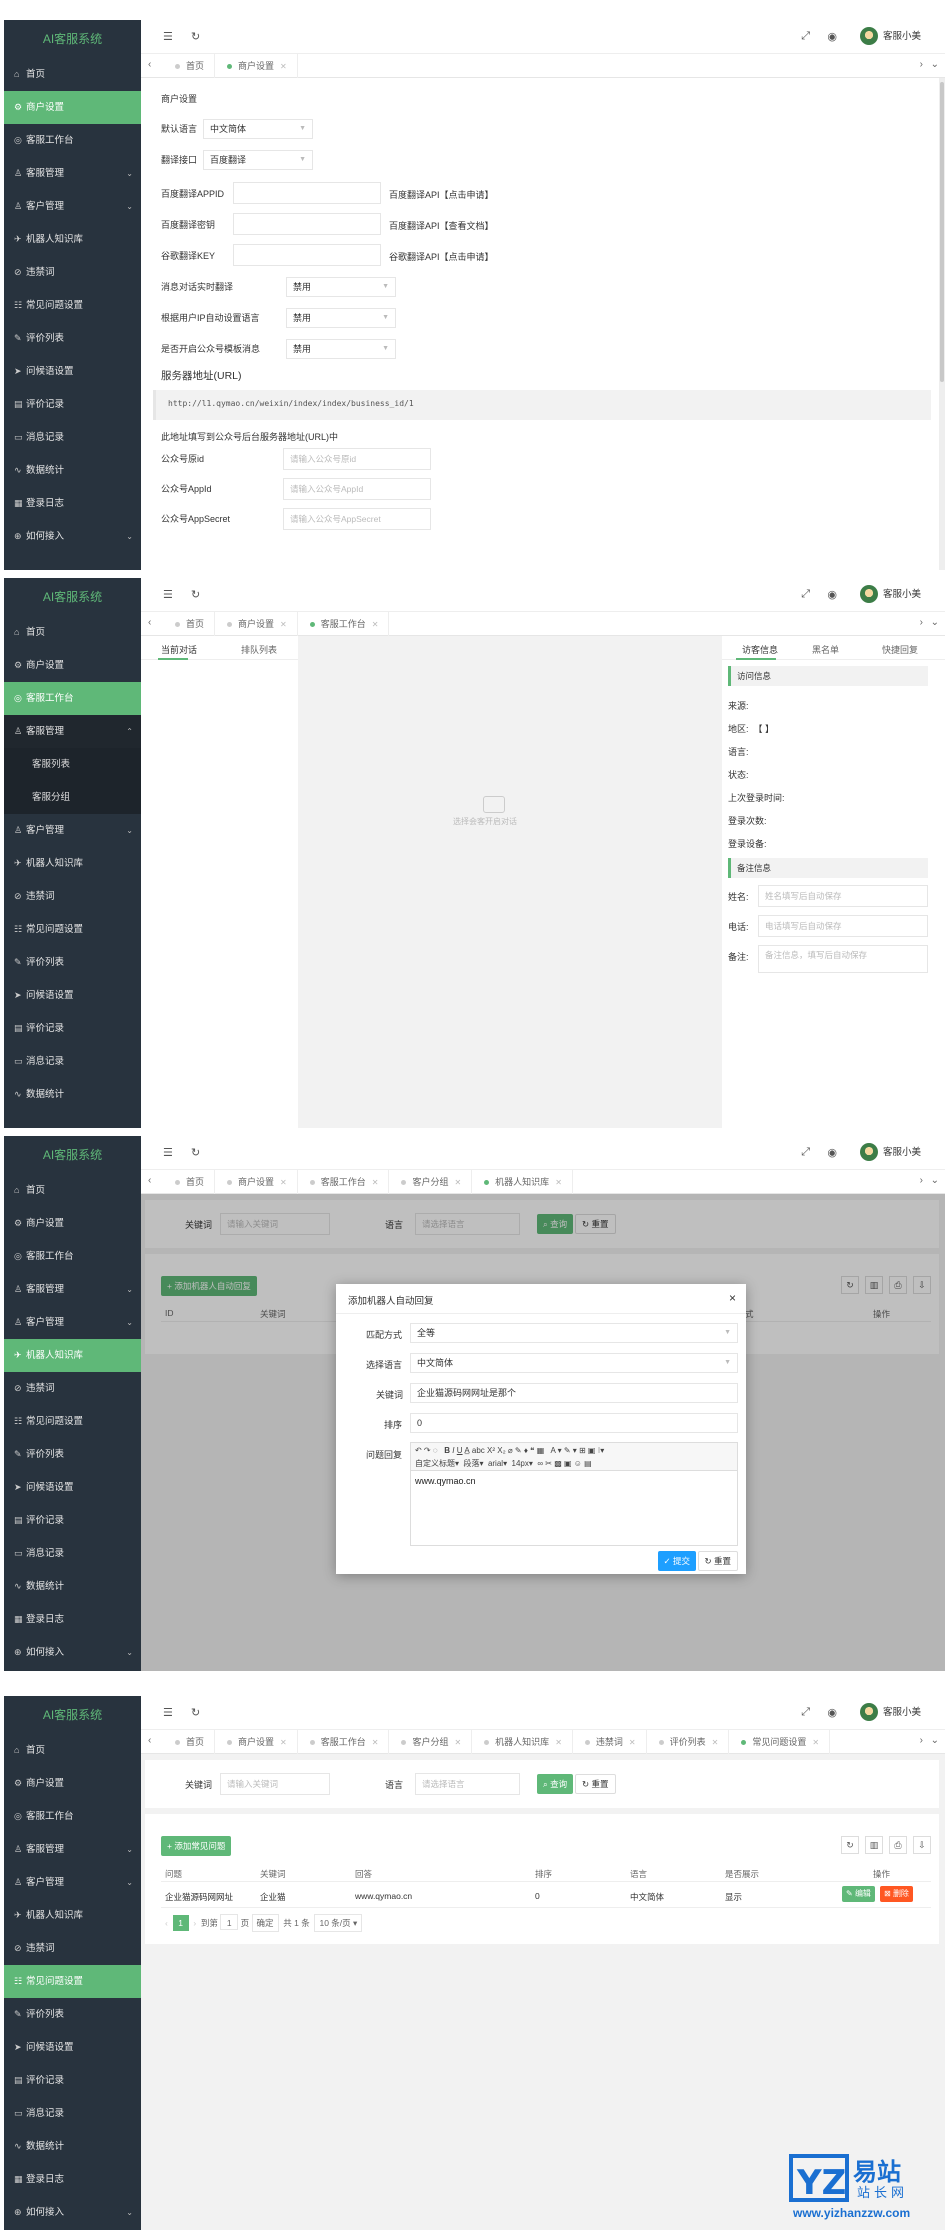  What do you see at coordinates (850, 1845) in the screenshot?
I see `refresh-table-icon: ↻` at bounding box center [850, 1845].